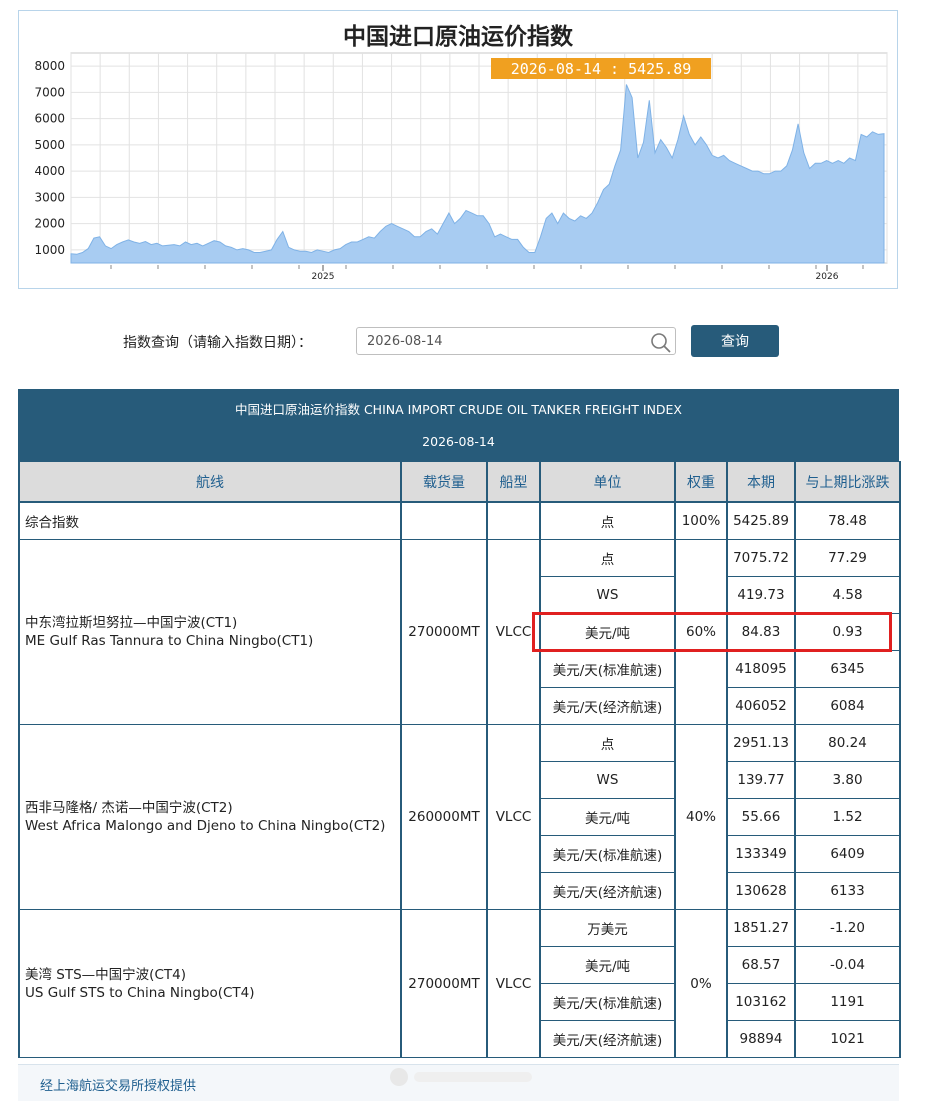 The height and width of the screenshot is (1101, 933). Describe the element at coordinates (444, 520) in the screenshot. I see `composite-capacity` at that location.